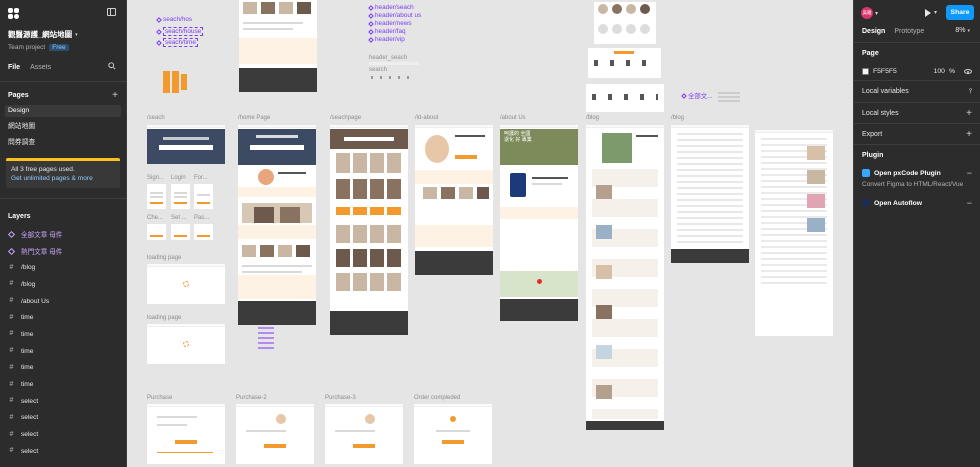 The image size is (980, 467). What do you see at coordinates (885, 71) in the screenshot?
I see `page-color-input: F5F5F5` at bounding box center [885, 71].